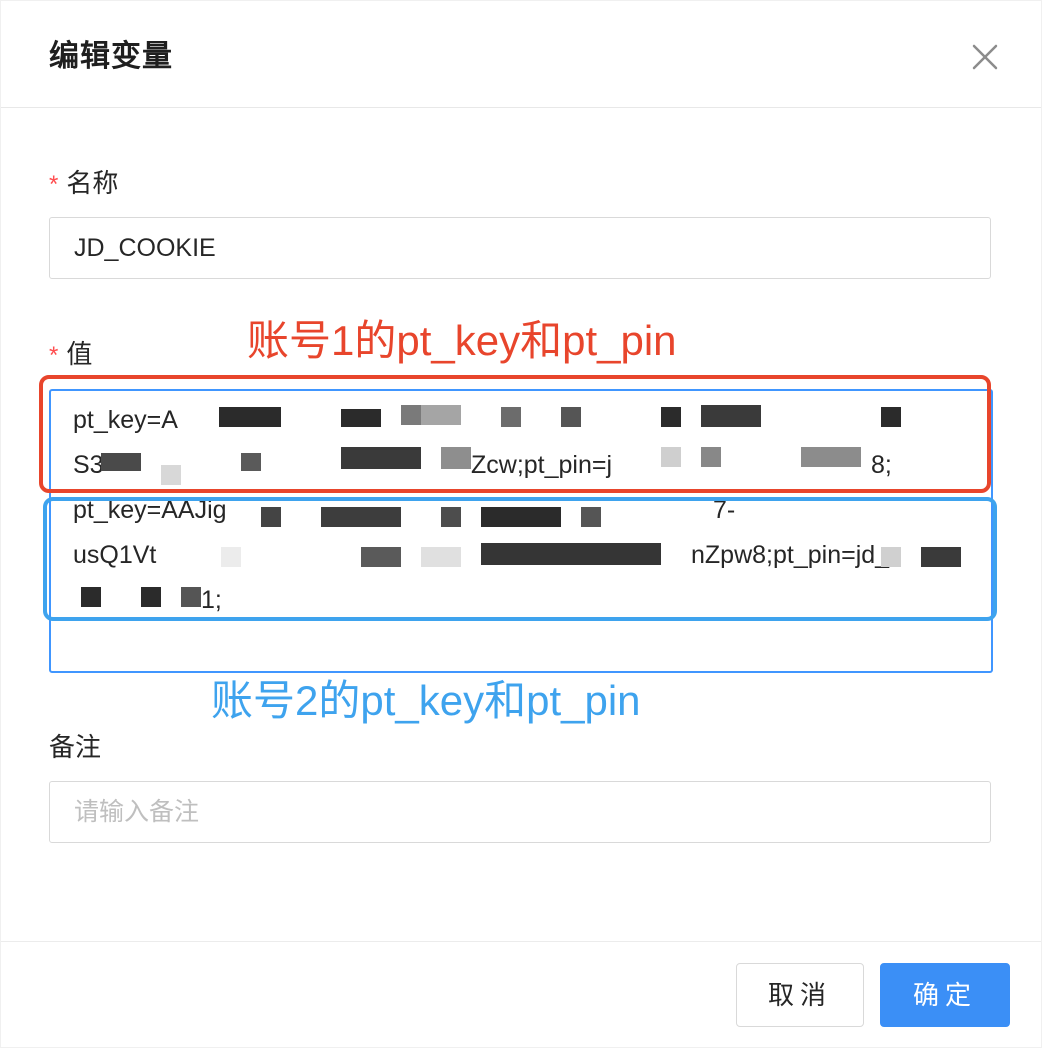 Image resolution: width=1042 pixels, height=1048 pixels. I want to click on remark-label: 备注, so click(75, 747).